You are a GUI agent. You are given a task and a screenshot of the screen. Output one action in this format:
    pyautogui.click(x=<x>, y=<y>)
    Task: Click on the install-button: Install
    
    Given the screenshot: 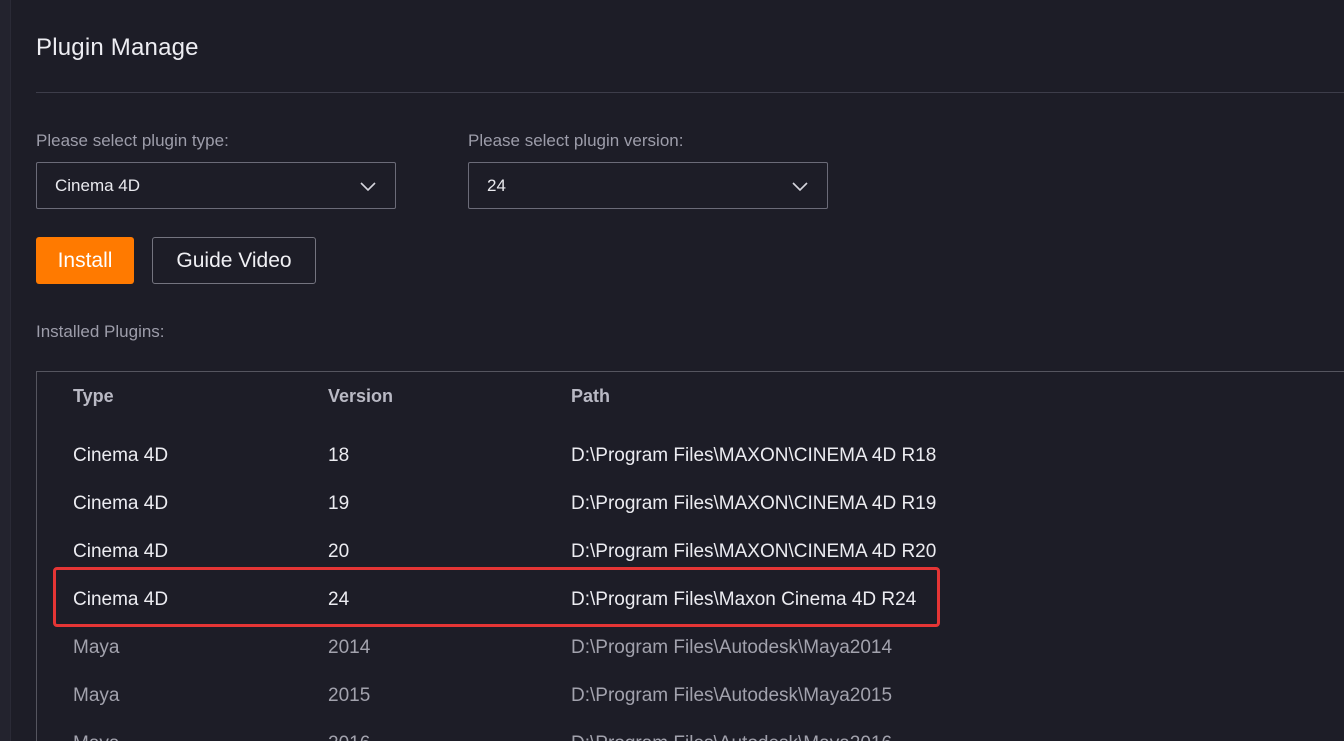 What is the action you would take?
    pyautogui.click(x=85, y=260)
    